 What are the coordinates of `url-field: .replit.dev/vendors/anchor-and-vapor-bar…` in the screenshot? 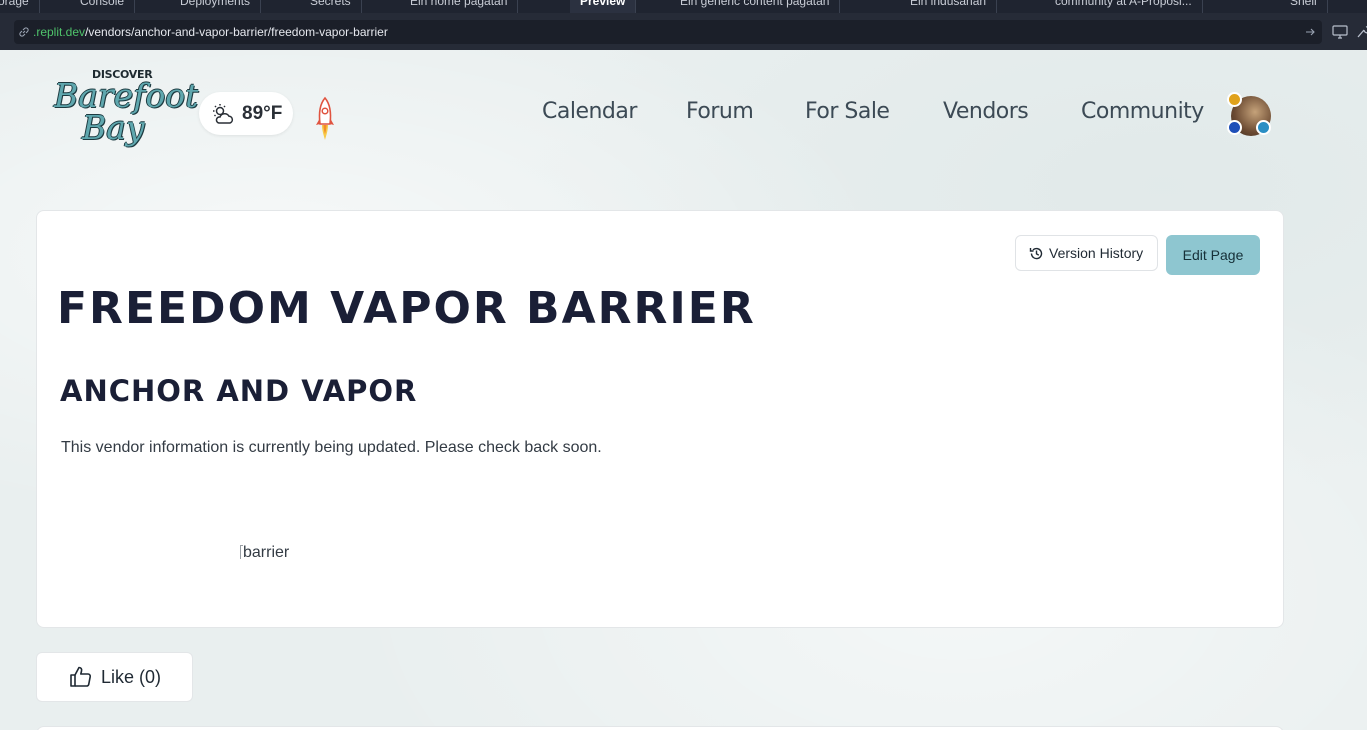 It's located at (668, 32).